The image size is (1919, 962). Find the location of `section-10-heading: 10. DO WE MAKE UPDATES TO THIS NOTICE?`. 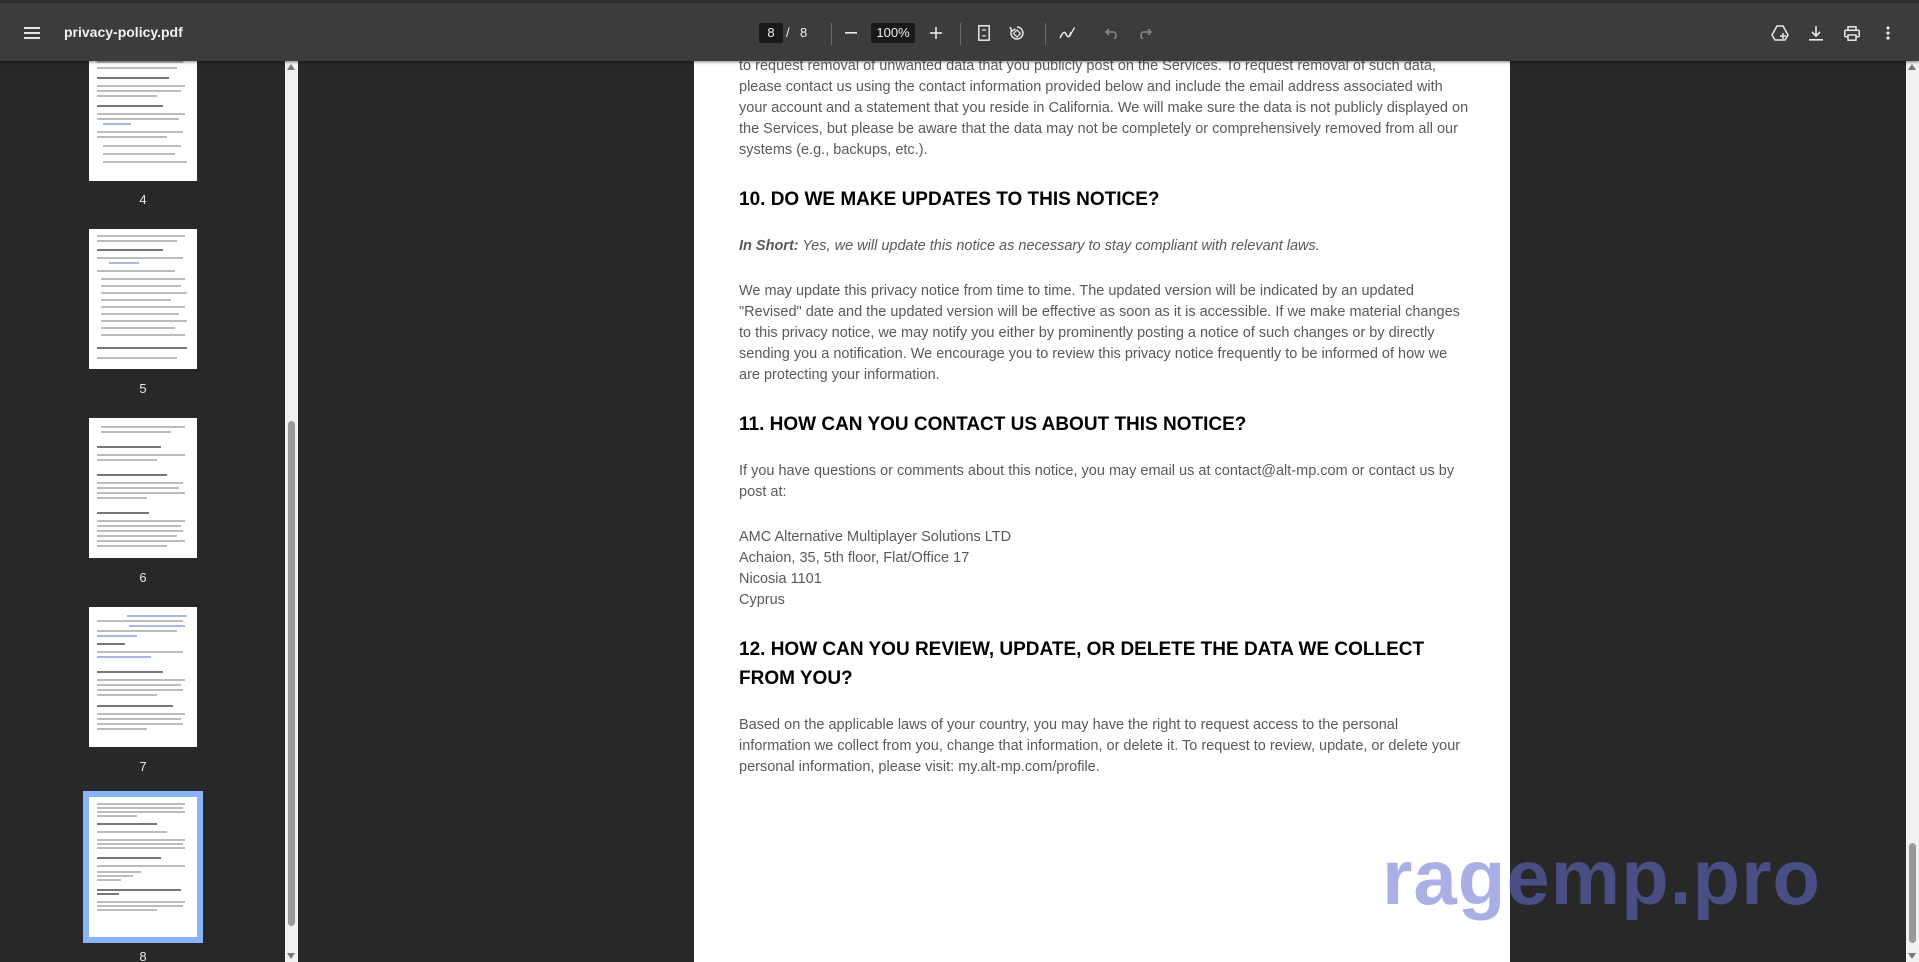

section-10-heading: 10. DO WE MAKE UPDATES TO THIS NOTICE? is located at coordinates (949, 199).